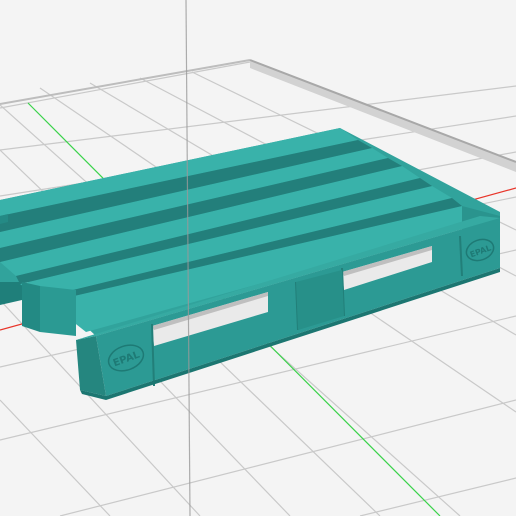  What do you see at coordinates (31, 307) in the screenshot?
I see `left-lower-block` at bounding box center [31, 307].